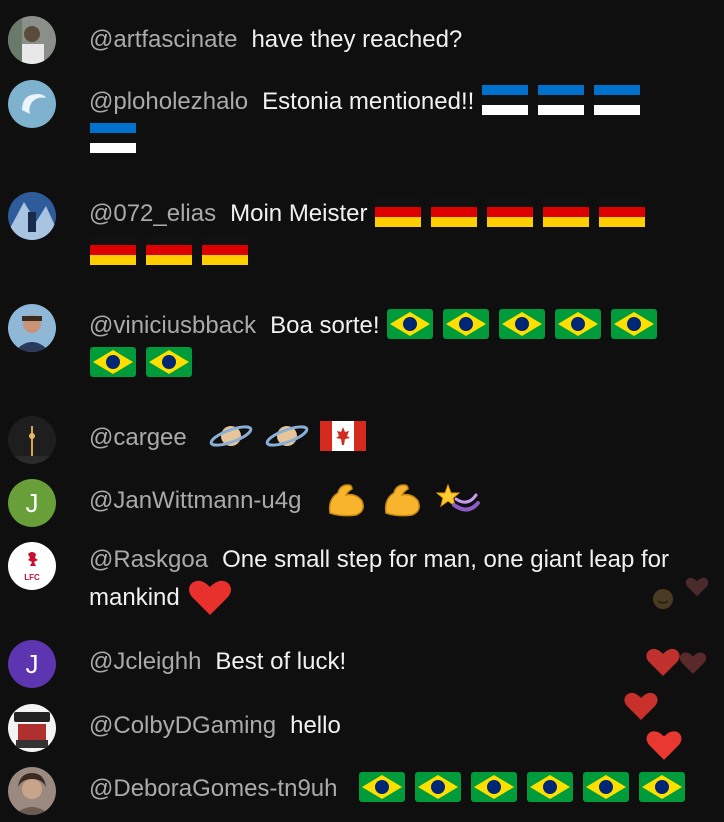 This screenshot has height=822, width=724. I want to click on author-name: @ColbyDGaming, so click(182, 725).